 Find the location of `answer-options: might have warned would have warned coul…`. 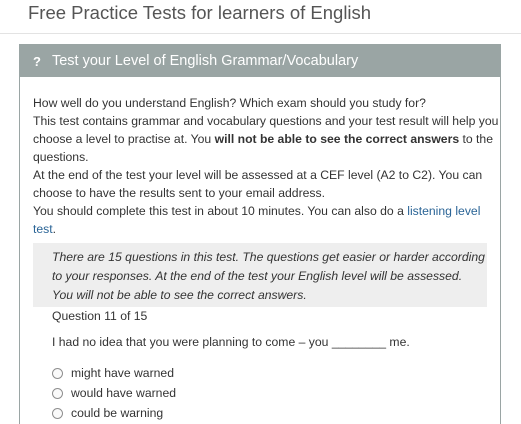

answer-options: might have warned would have warned coul… is located at coordinates (114, 393).